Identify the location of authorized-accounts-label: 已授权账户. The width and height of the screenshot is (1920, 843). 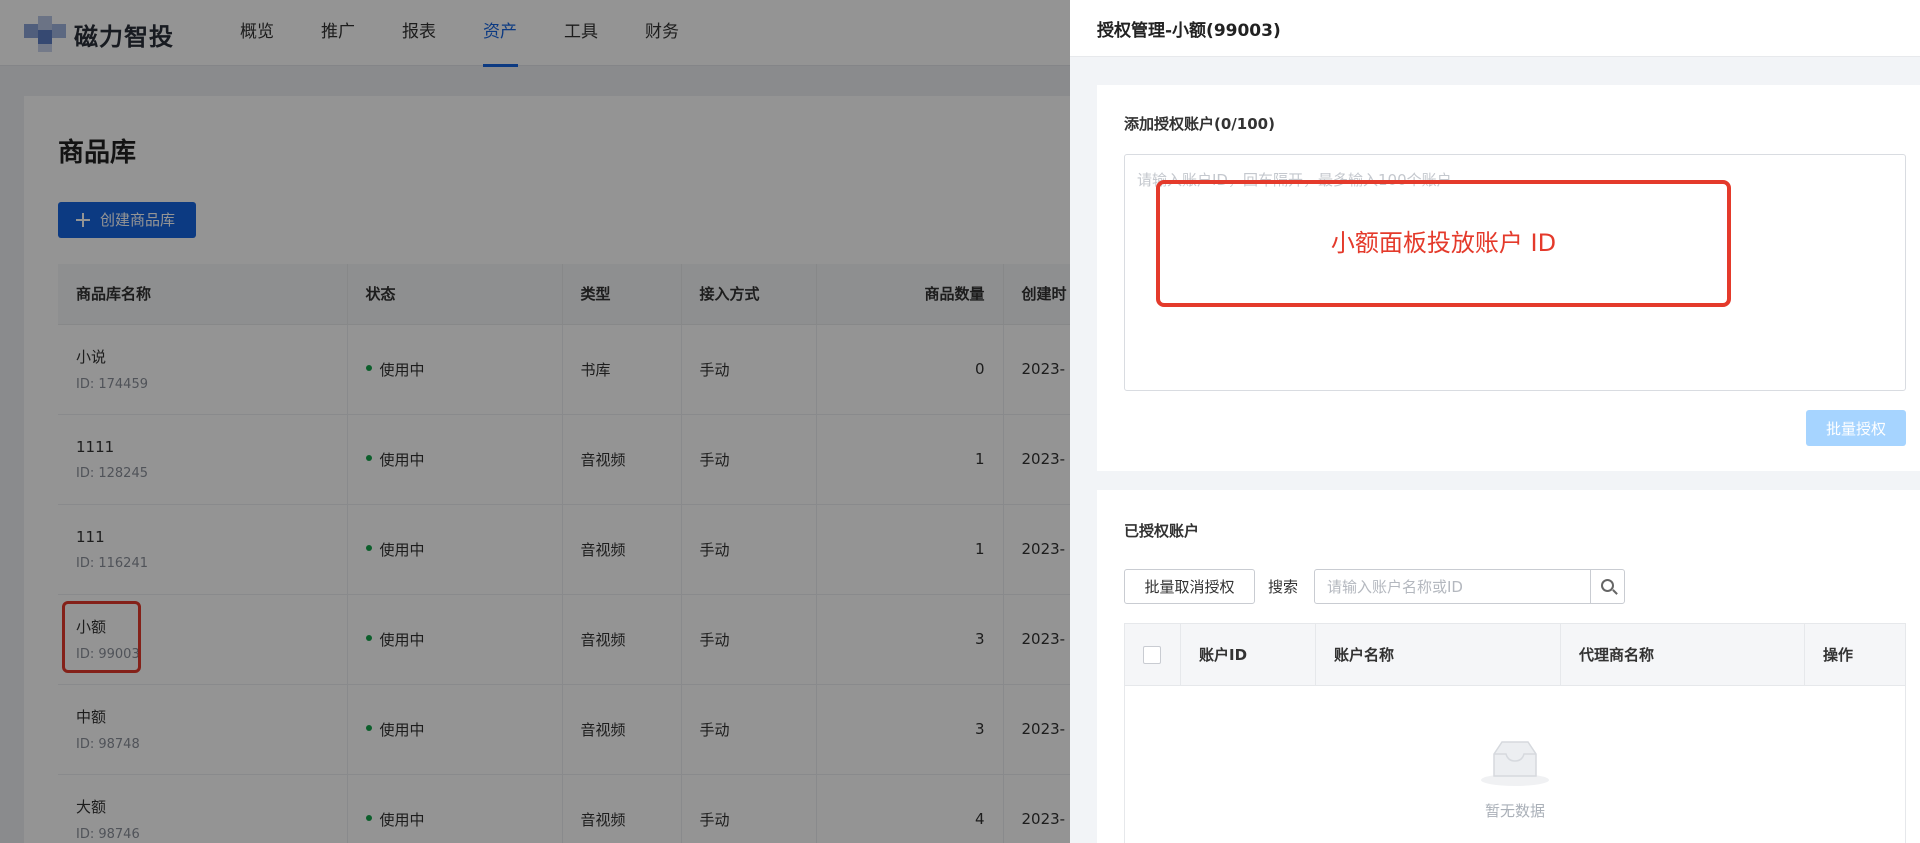
(1162, 531).